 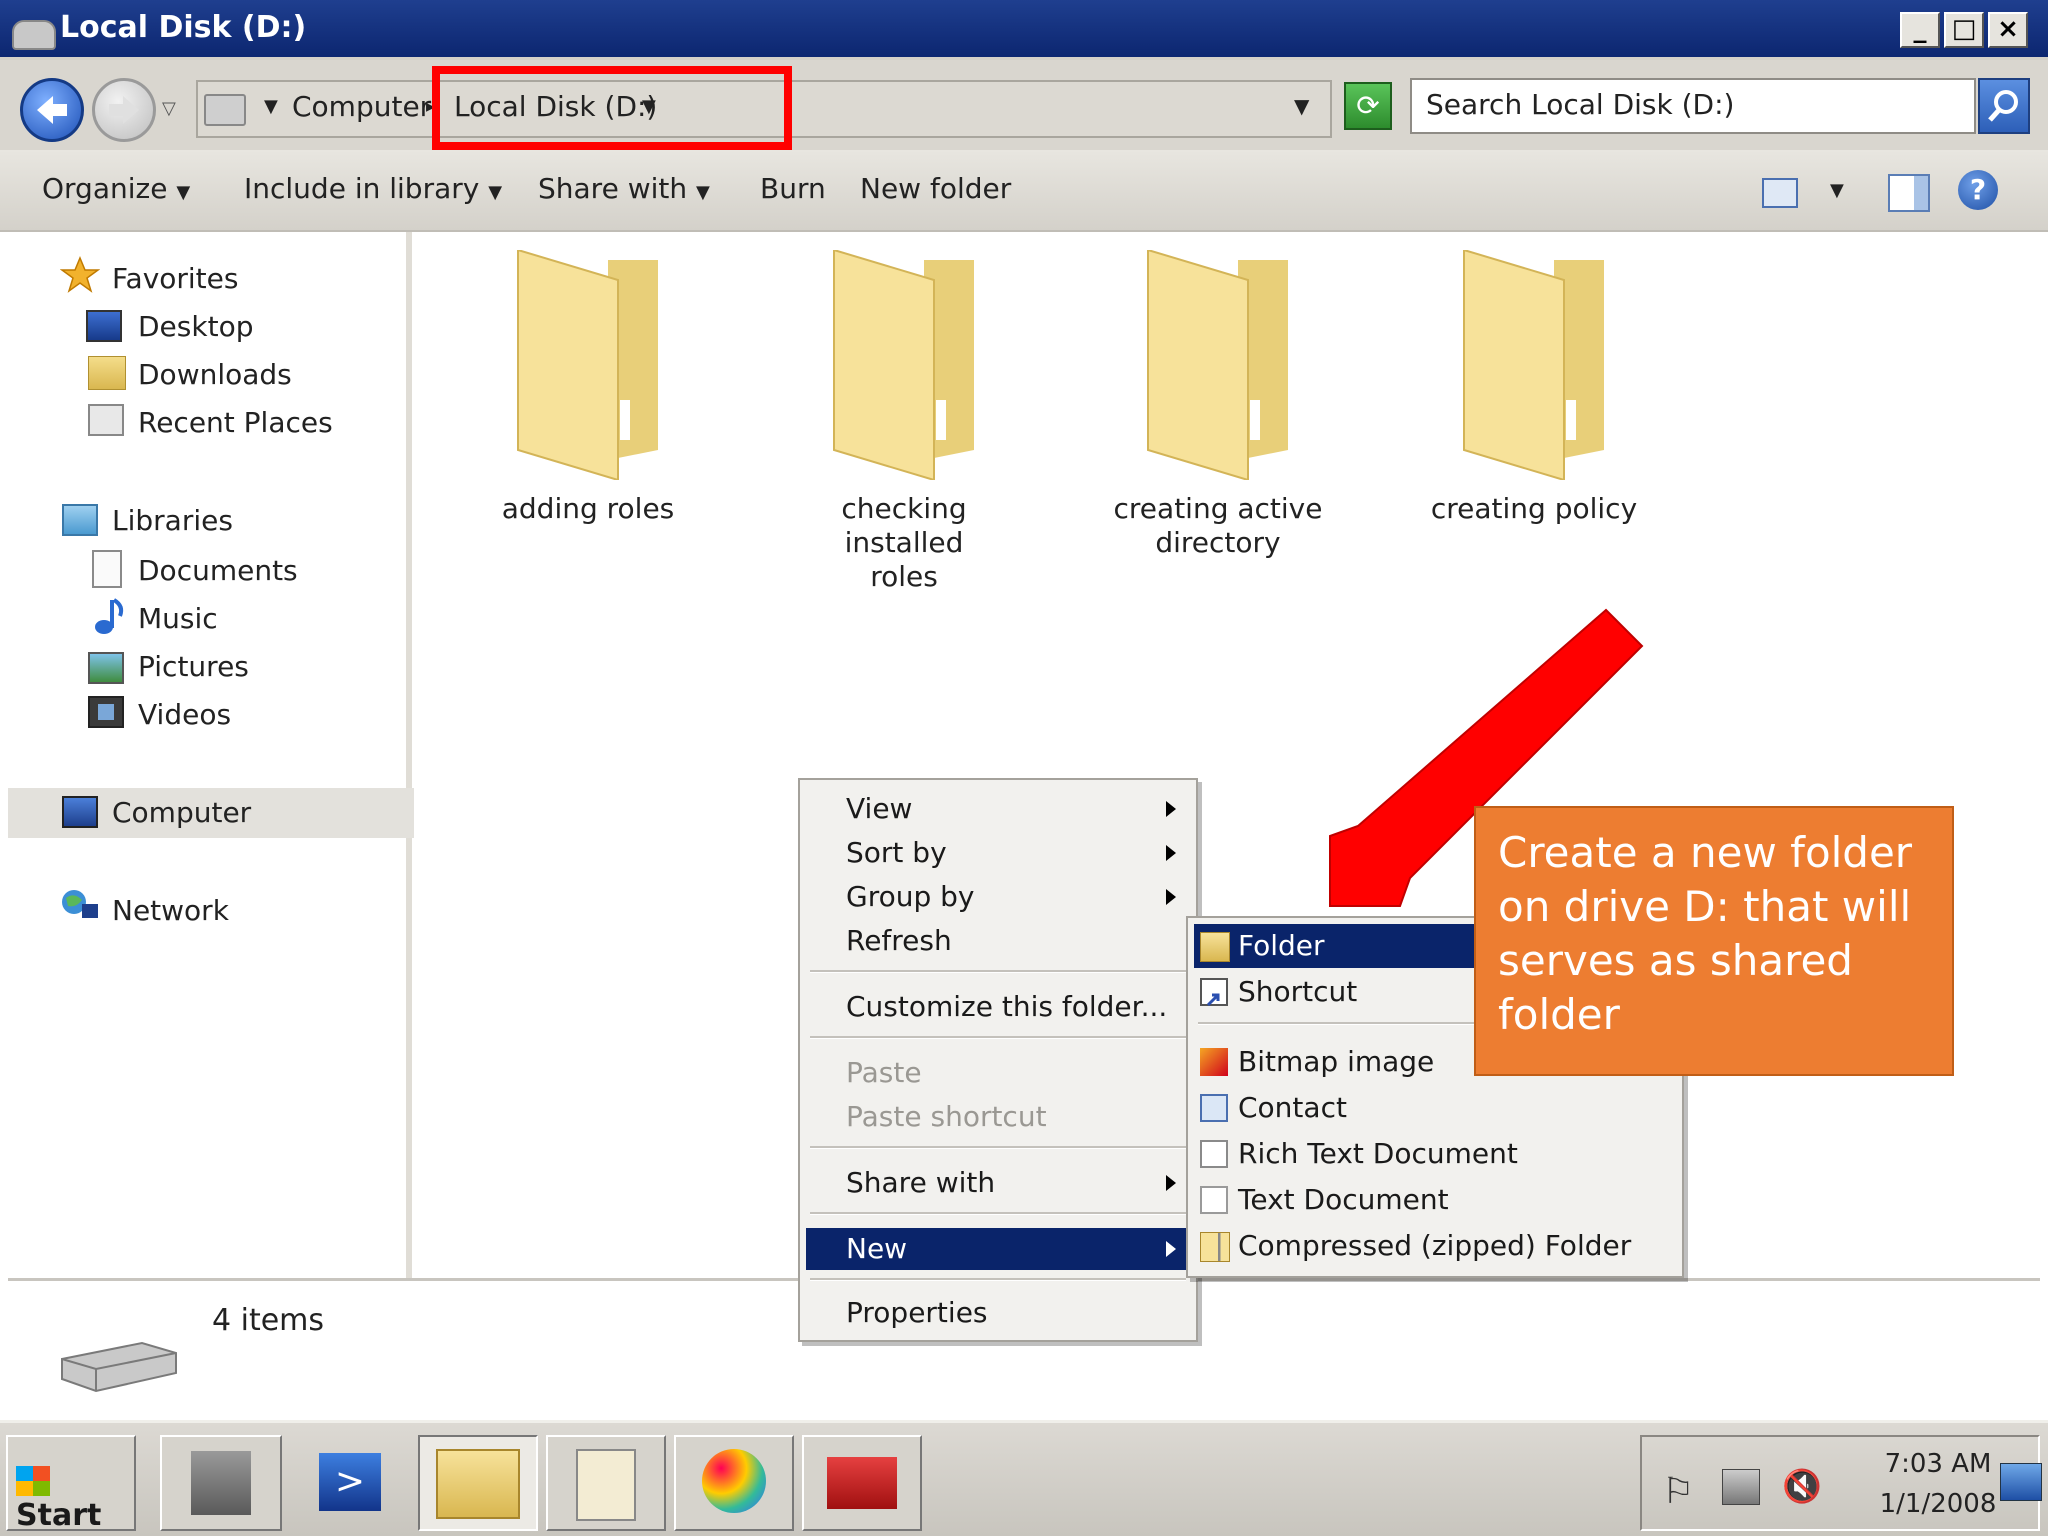 I want to click on organize-button: Organize ▼, so click(x=116, y=188).